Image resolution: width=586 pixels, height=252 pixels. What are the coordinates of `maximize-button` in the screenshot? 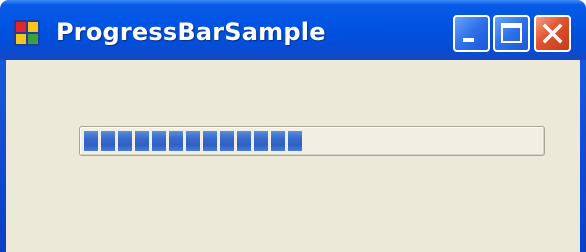 It's located at (511, 33).